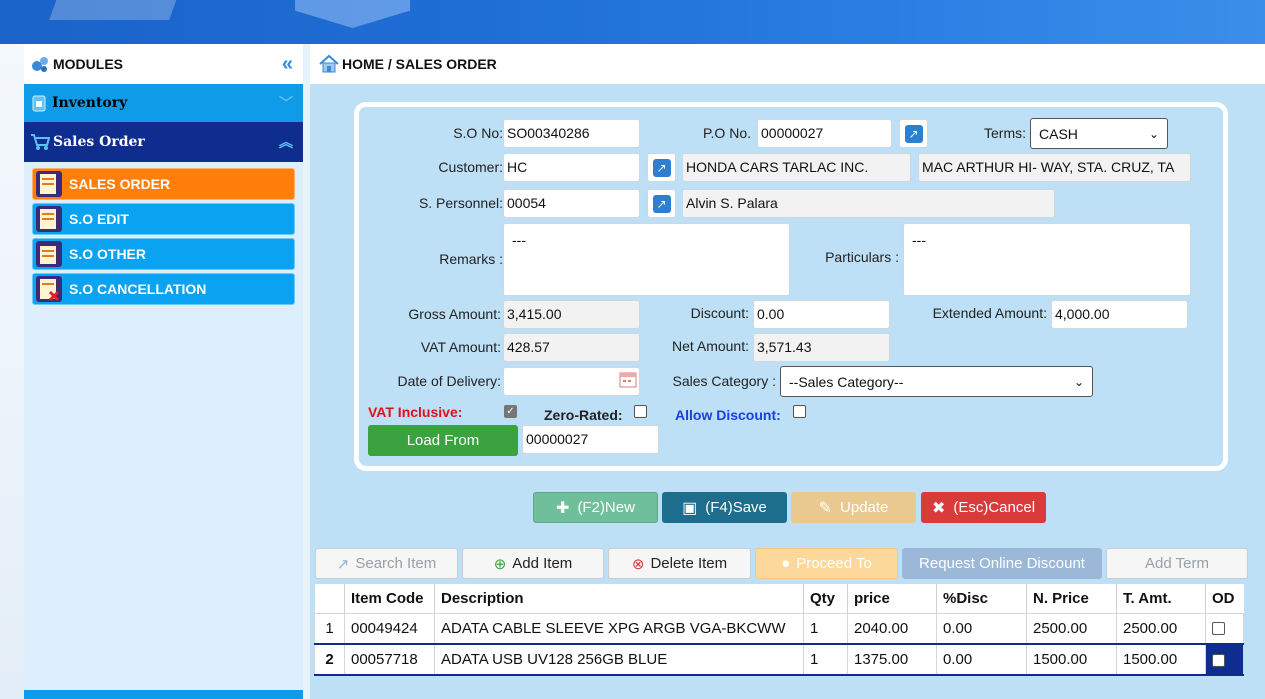  Describe the element at coordinates (1224, 598) in the screenshot. I see `col-header-od: OD` at that location.